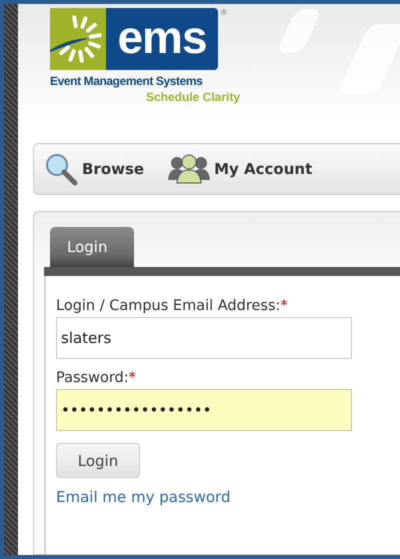  What do you see at coordinates (126, 81) in the screenshot?
I see `company-name: Event Management Systems` at bounding box center [126, 81].